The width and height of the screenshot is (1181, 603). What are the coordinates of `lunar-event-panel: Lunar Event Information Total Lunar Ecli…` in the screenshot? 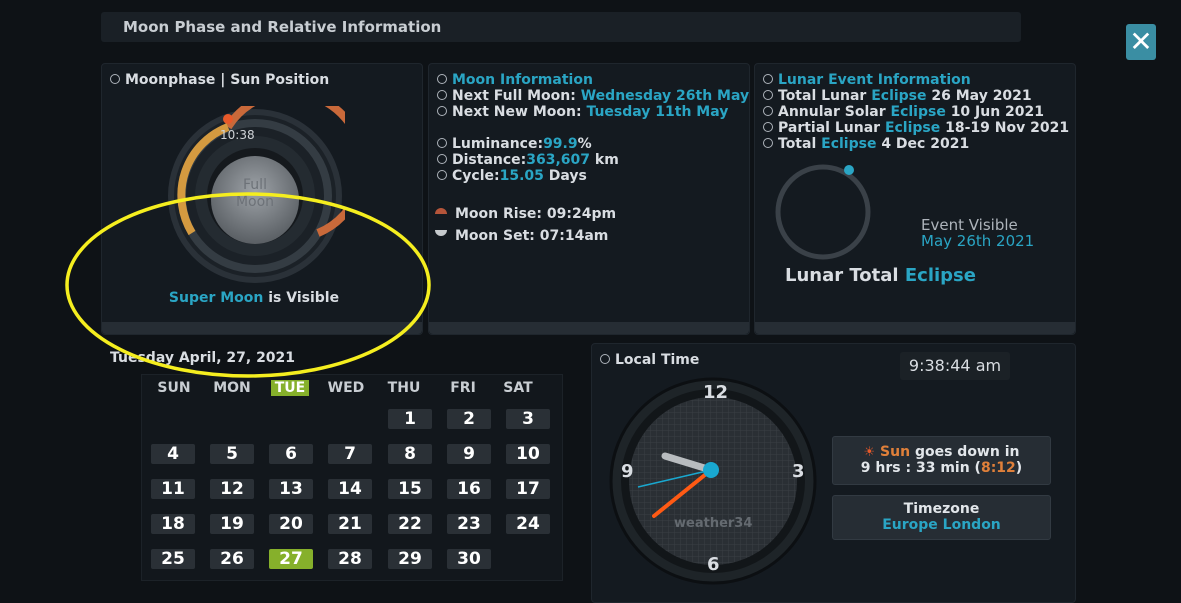 It's located at (915, 199).